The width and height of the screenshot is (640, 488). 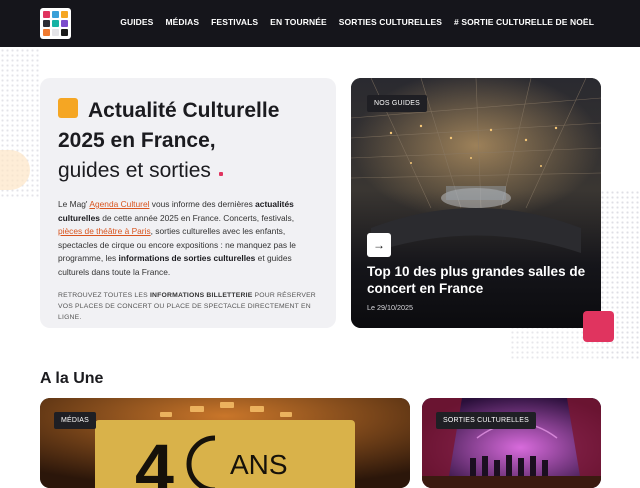 What do you see at coordinates (390, 307) in the screenshot?
I see `featured-date: Le 29/10/2025` at bounding box center [390, 307].